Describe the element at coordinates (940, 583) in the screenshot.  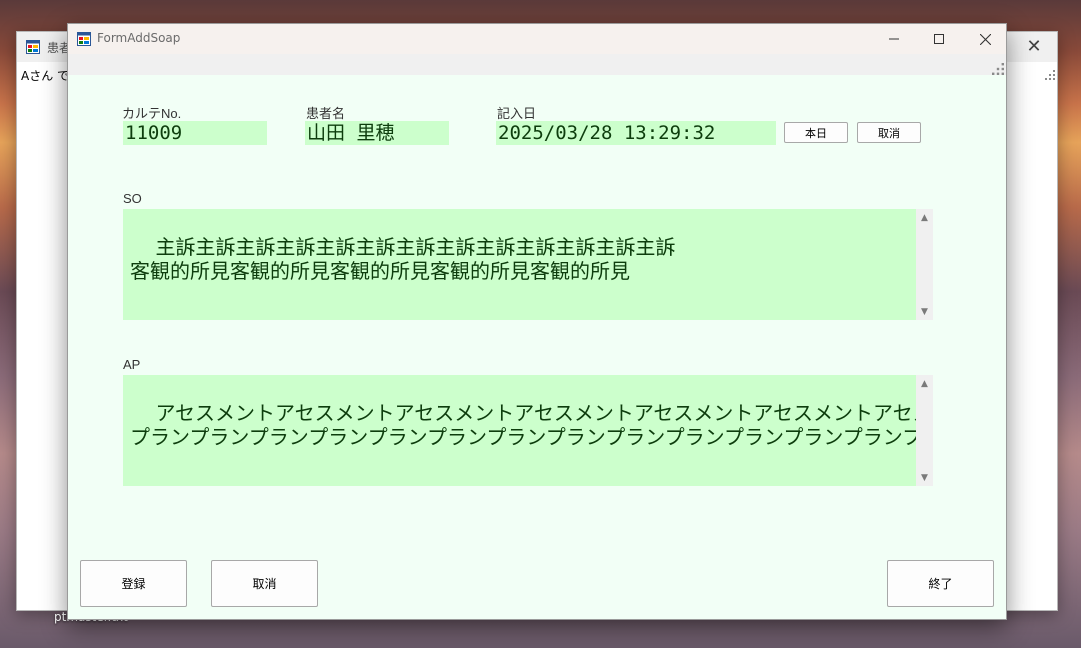
I see `close-form-button: 終了` at that location.